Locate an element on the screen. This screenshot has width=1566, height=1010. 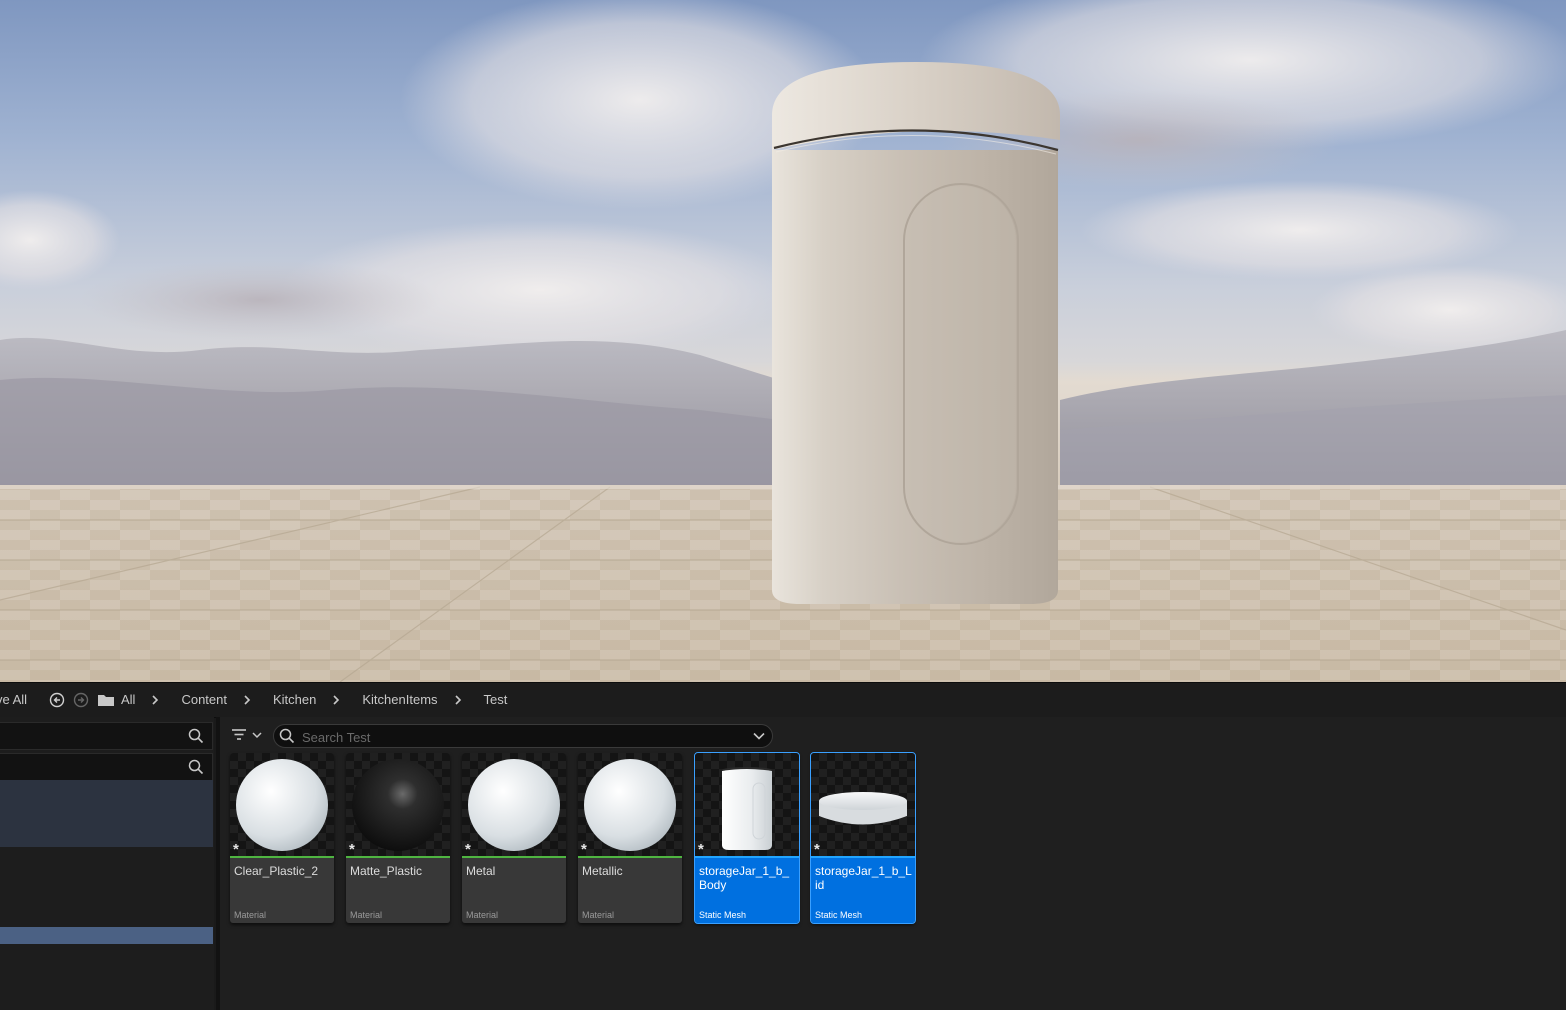
sources-panel is located at coordinates (107, 863).